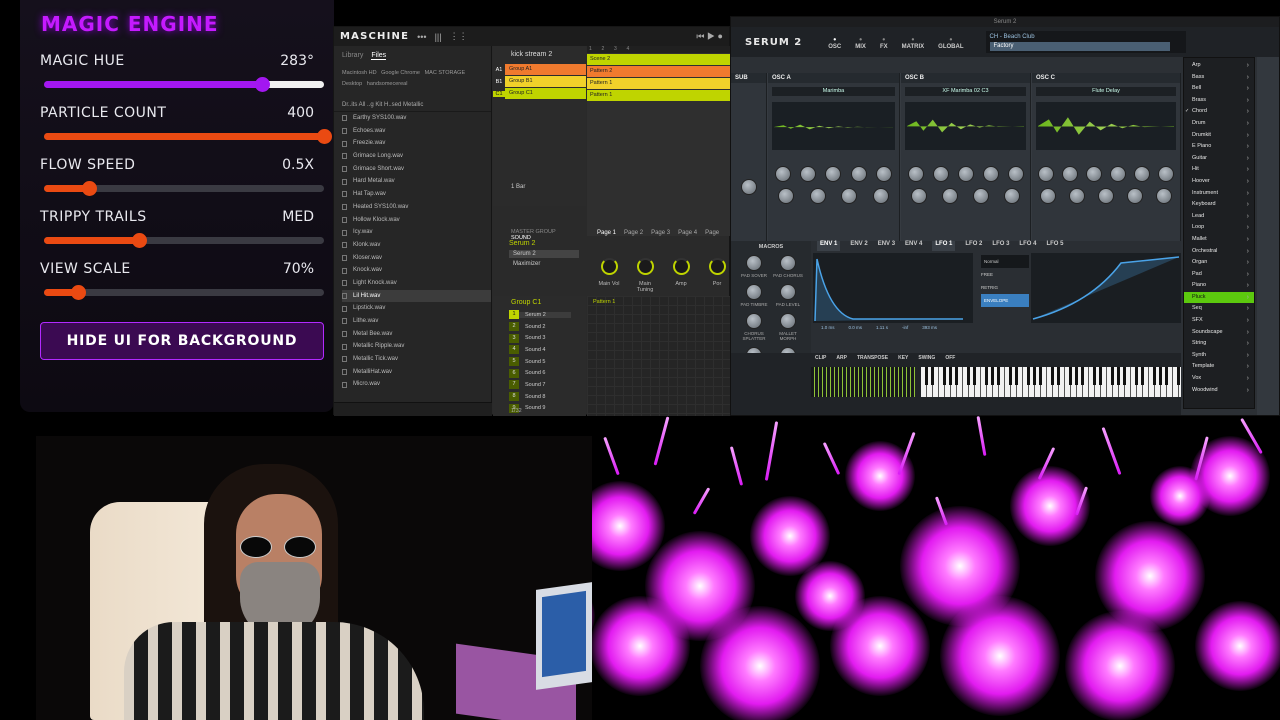 This screenshot has height=720, width=1280. I want to click on sound-slot: 1 Serum 2, so click(539, 315).